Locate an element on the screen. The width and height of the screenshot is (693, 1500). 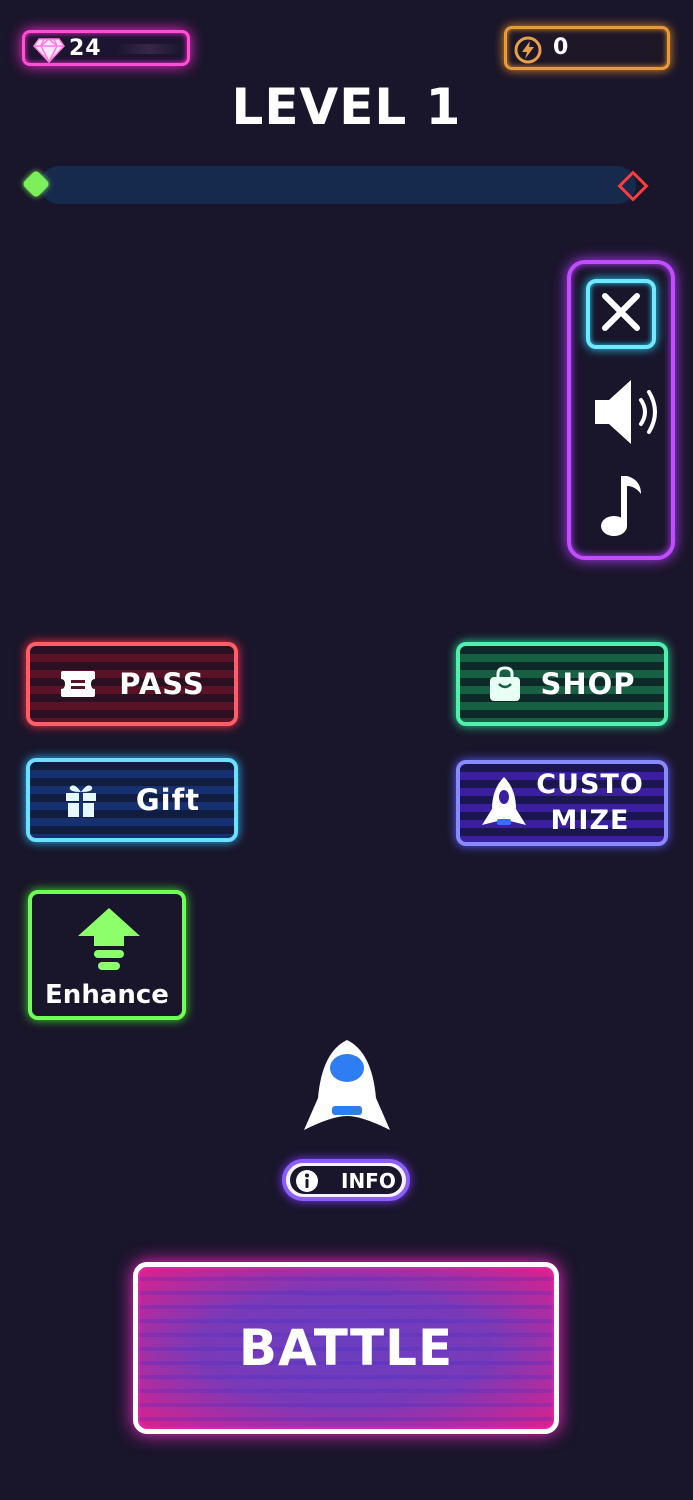
pass-button: PASS is located at coordinates (132, 684).